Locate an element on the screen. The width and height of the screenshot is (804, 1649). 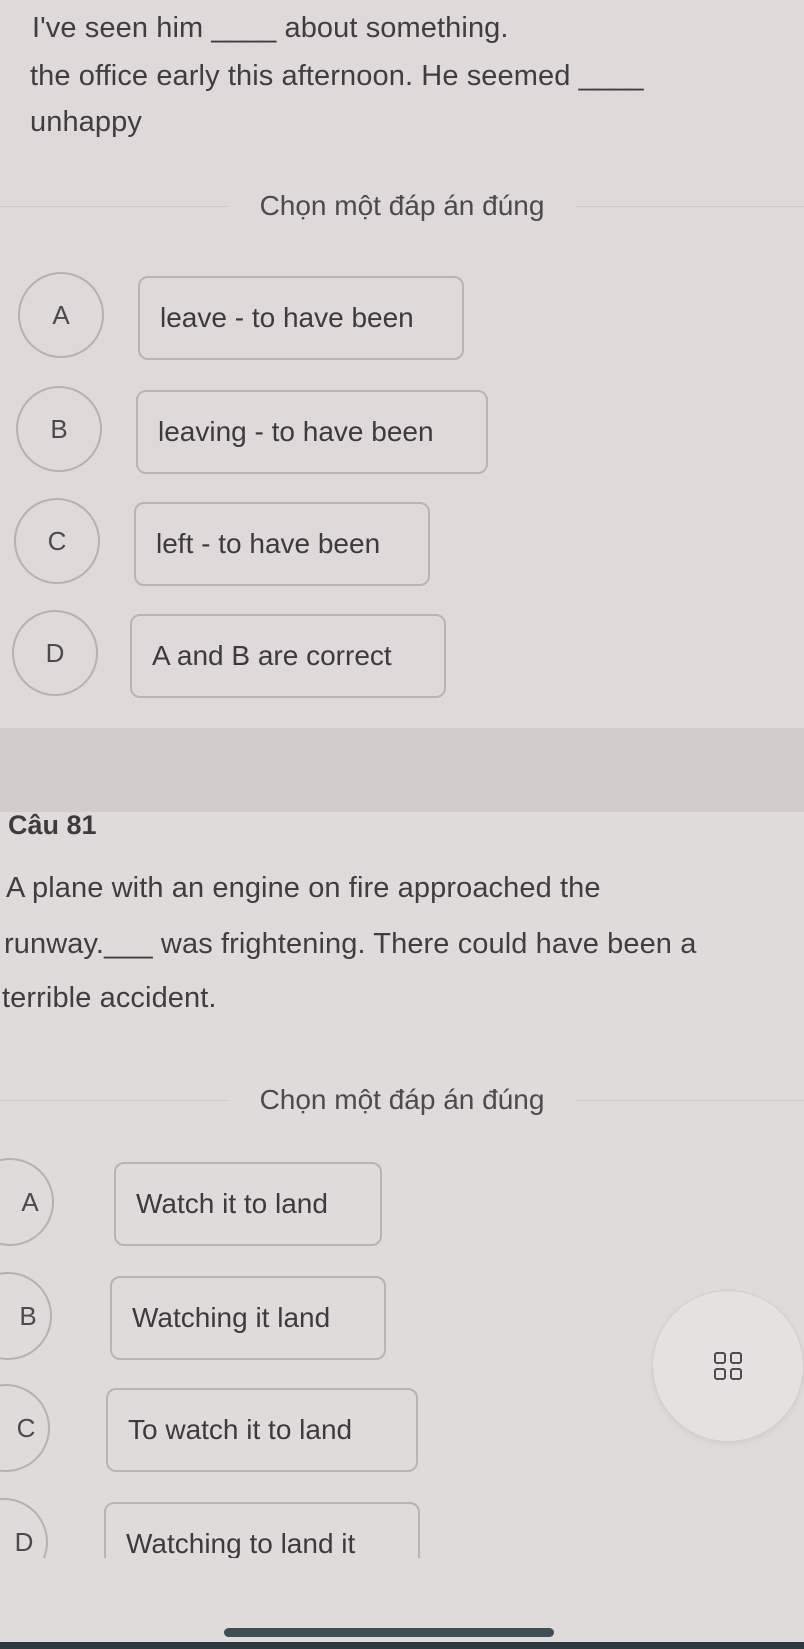
option-text: leave - to have been is located at coordinates (301, 318).